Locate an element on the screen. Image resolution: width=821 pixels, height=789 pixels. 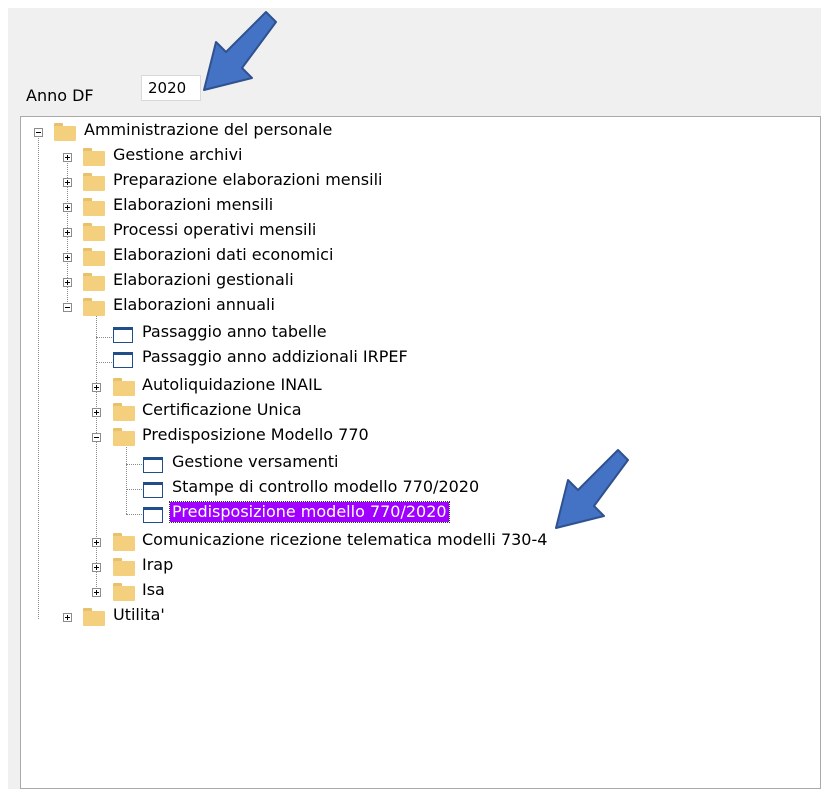
tree-node-label: Elaborazioni annuali is located at coordinates (194, 305).